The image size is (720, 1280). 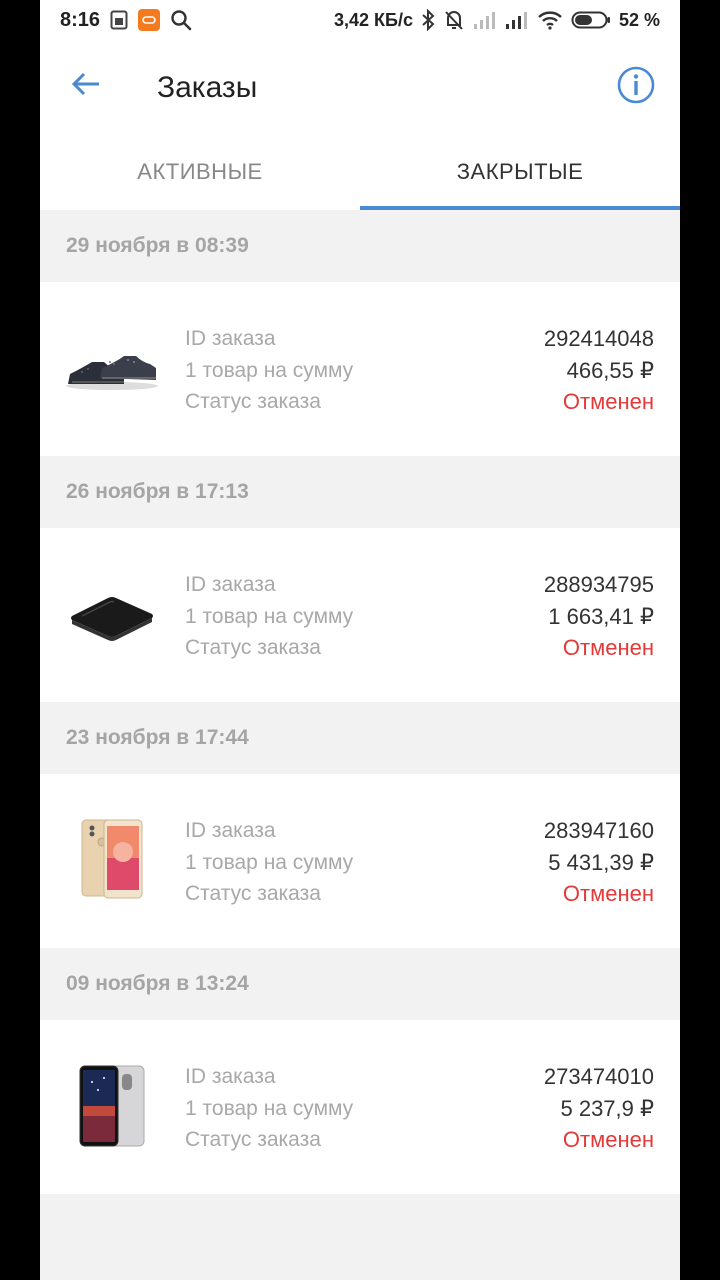 I want to click on order-values: 273474010 5 237,9 ₽ Отменен, so click(x=599, y=1108).